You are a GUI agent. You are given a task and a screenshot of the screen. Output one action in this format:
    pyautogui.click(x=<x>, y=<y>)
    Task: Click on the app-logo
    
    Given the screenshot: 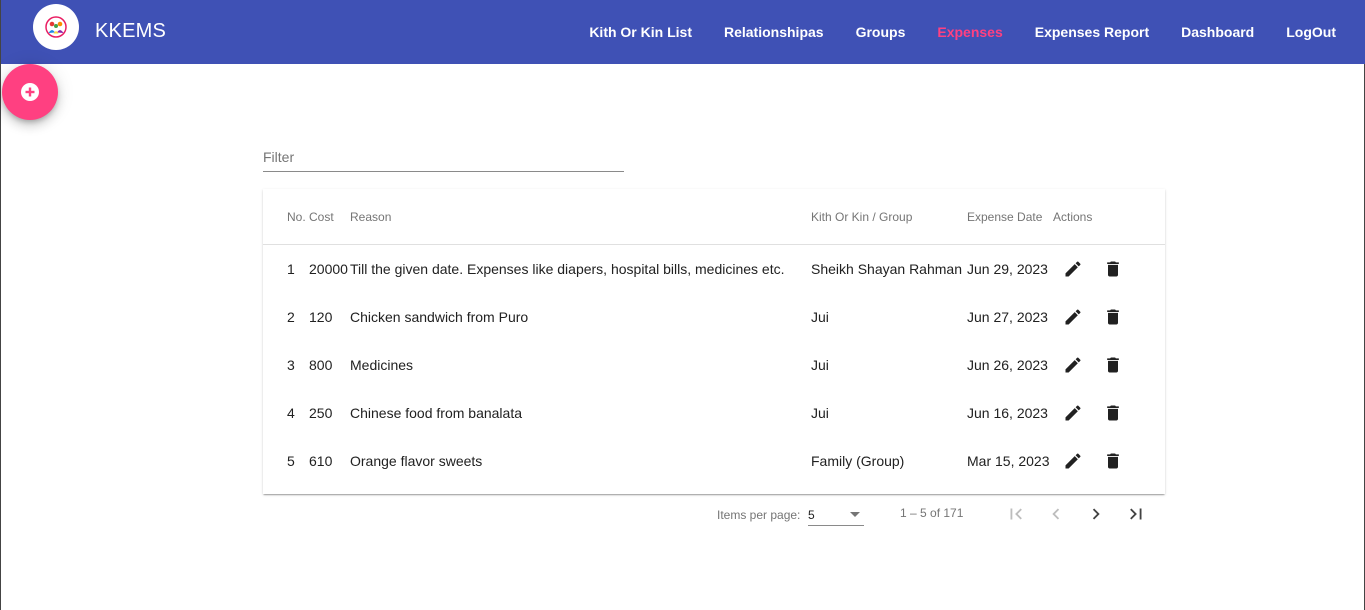 What is the action you would take?
    pyautogui.click(x=56, y=27)
    